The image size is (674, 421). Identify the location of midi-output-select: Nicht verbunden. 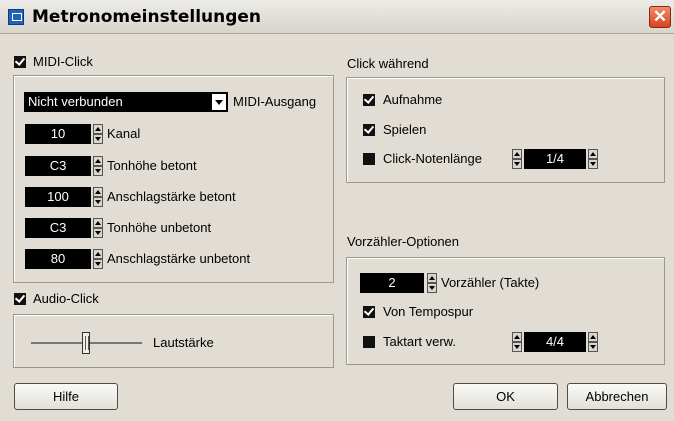
(126, 102).